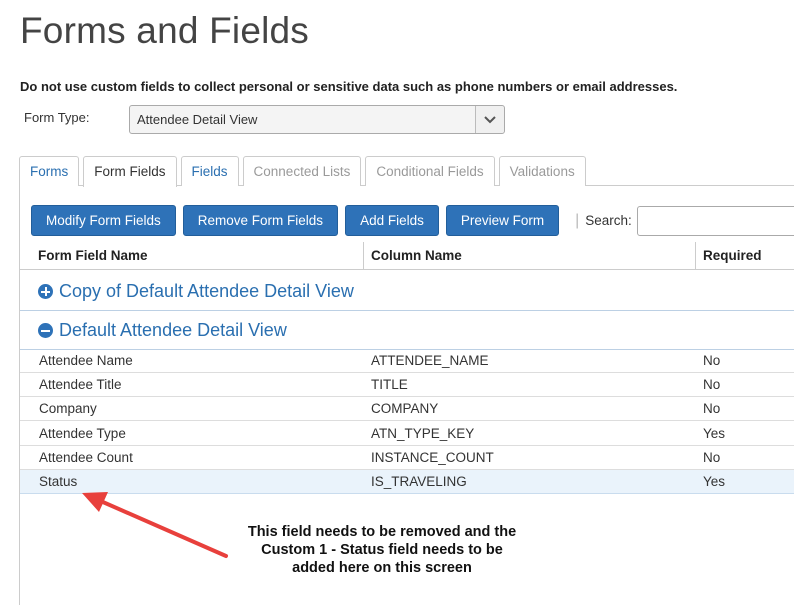  I want to click on annotation-line: added here on this screen, so click(382, 568).